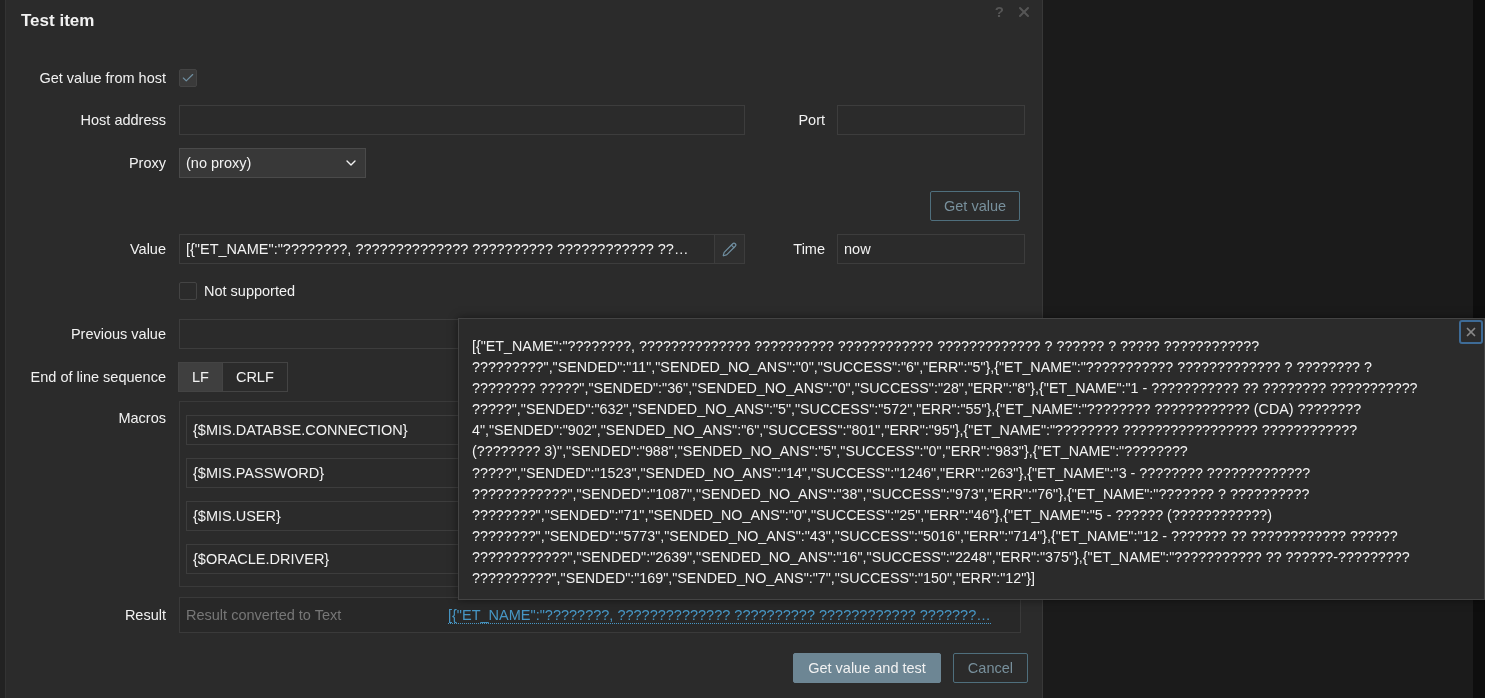 This screenshot has height=698, width=1485. I want to click on field-label: Previous value, so click(118, 334).